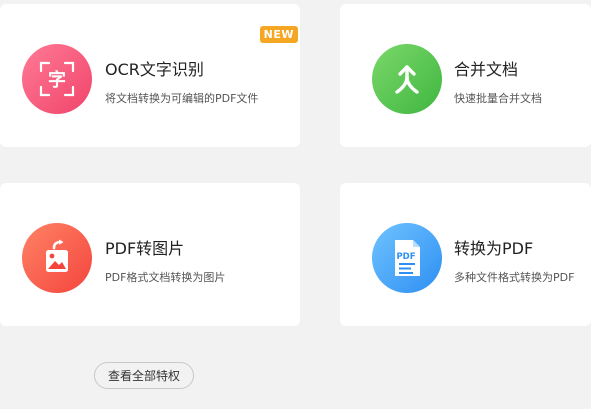 Image resolution: width=591 pixels, height=409 pixels. Describe the element at coordinates (182, 98) in the screenshot. I see `feature-desc-ocr: 将文档转换为可编辑的PDF文件` at that location.